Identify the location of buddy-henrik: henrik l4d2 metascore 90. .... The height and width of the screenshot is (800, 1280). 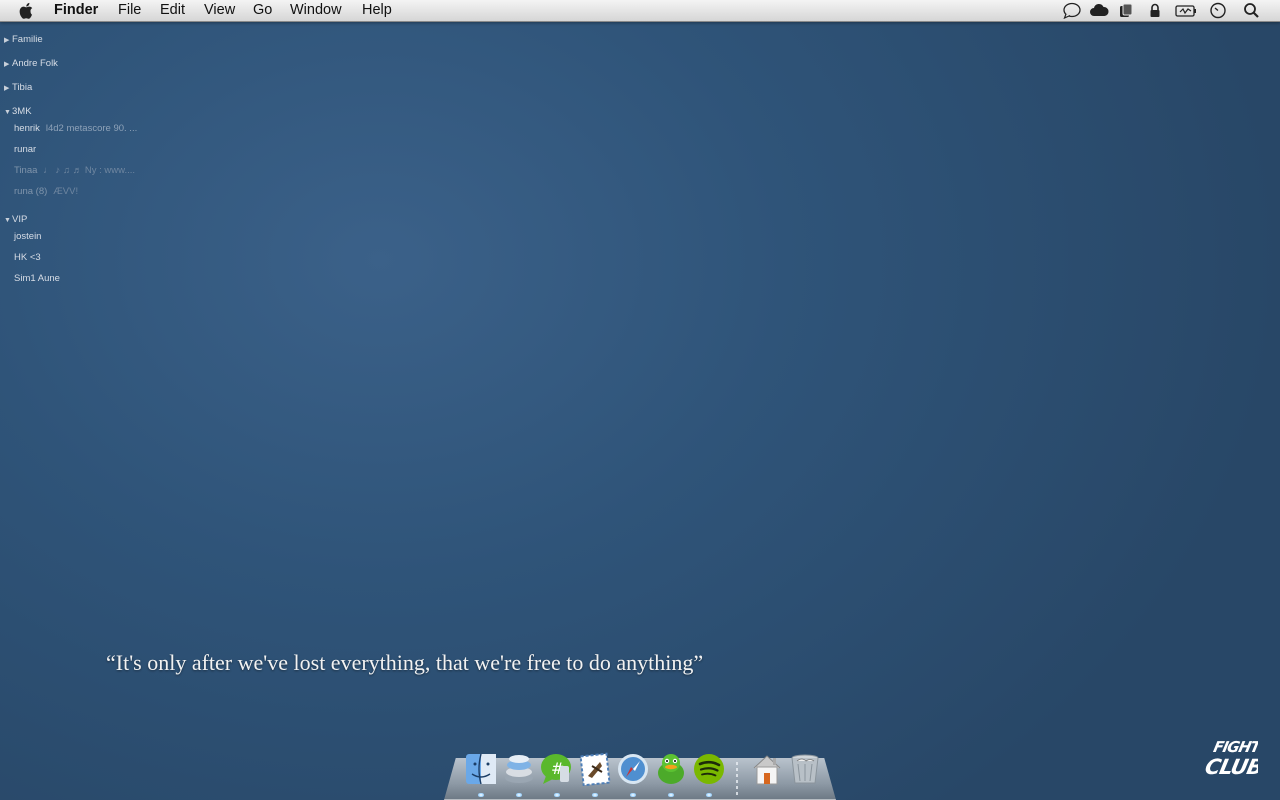
(75, 128).